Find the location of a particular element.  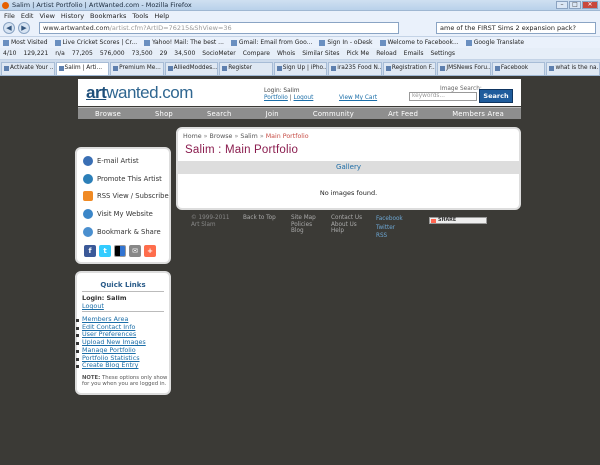

toolbar-item: Whois is located at coordinates (286, 53).